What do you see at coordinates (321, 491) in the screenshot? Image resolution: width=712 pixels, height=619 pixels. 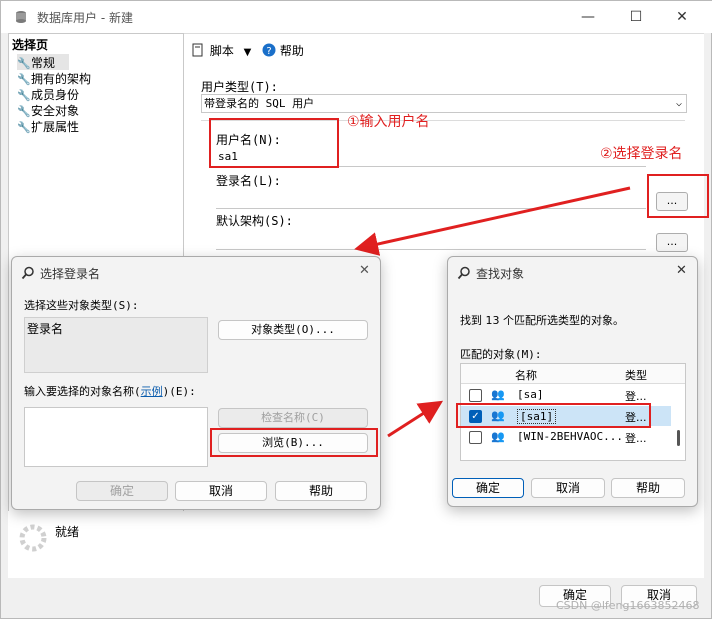 I see `select-login-help-button: 帮助` at bounding box center [321, 491].